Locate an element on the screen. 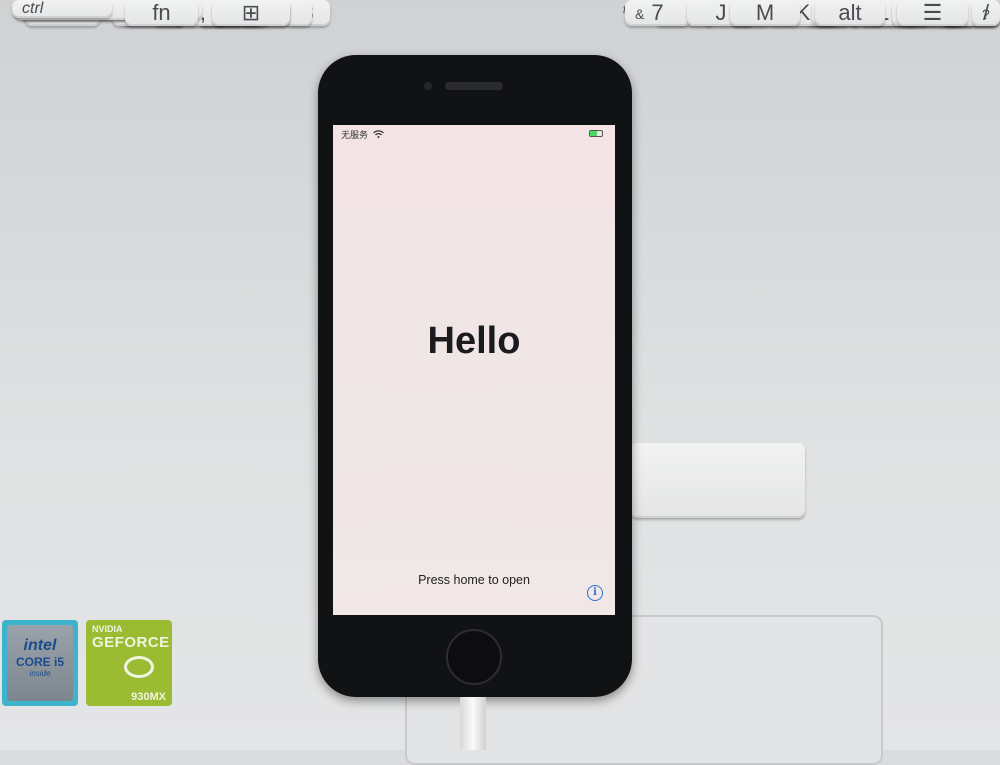  nvidia-model: 930MX is located at coordinates (148, 697).